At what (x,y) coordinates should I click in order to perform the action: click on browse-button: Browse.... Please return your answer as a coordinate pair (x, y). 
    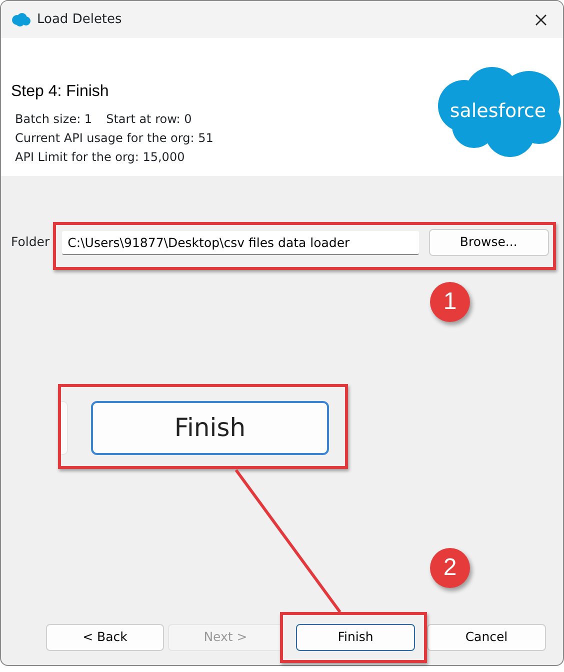
    Looking at the image, I should click on (488, 242).